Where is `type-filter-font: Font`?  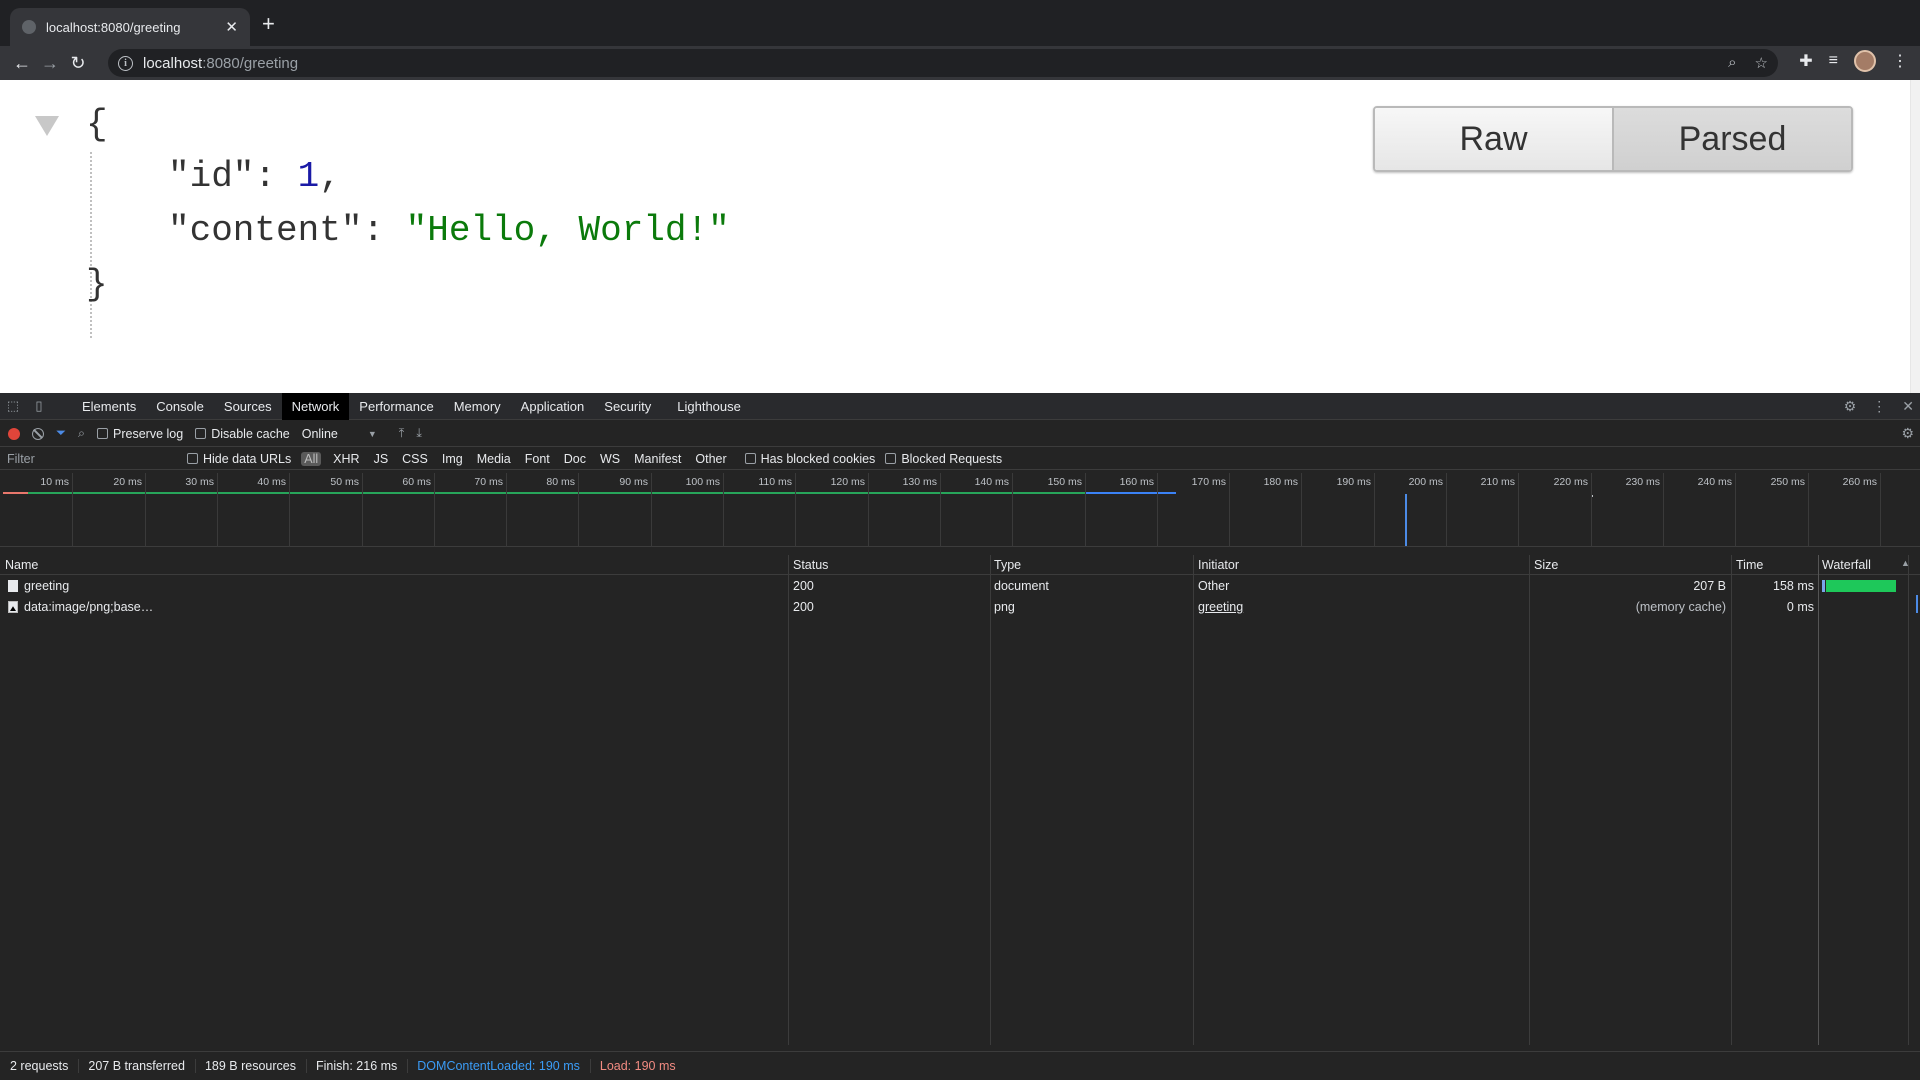
type-filter-font: Font is located at coordinates (537, 459).